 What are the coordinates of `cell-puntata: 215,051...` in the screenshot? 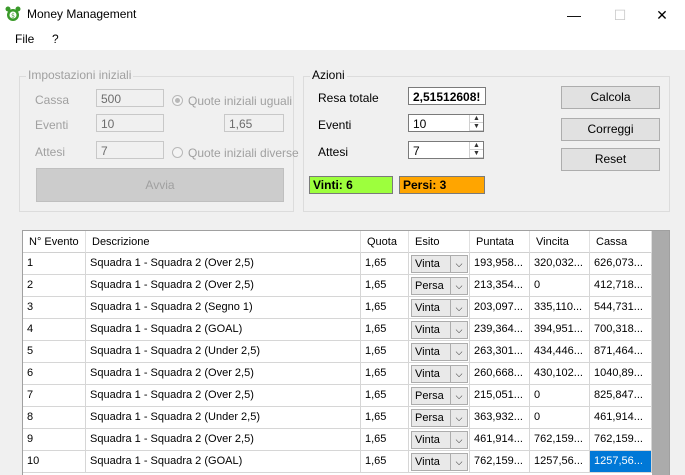 It's located at (500, 396).